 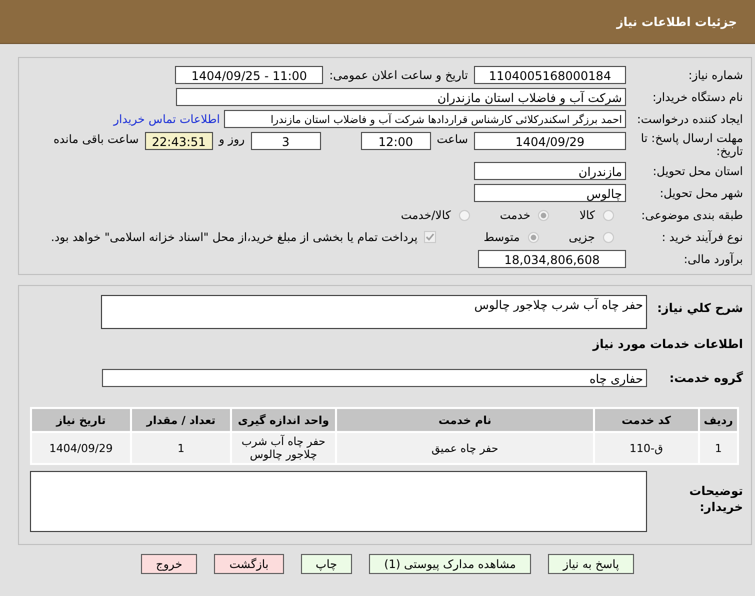 I want to click on city-field: چالوس, so click(x=550, y=193).